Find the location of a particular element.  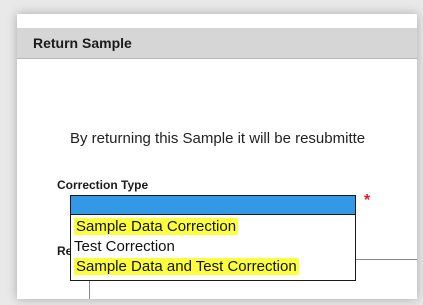

correction-type-select is located at coordinates (213, 205).